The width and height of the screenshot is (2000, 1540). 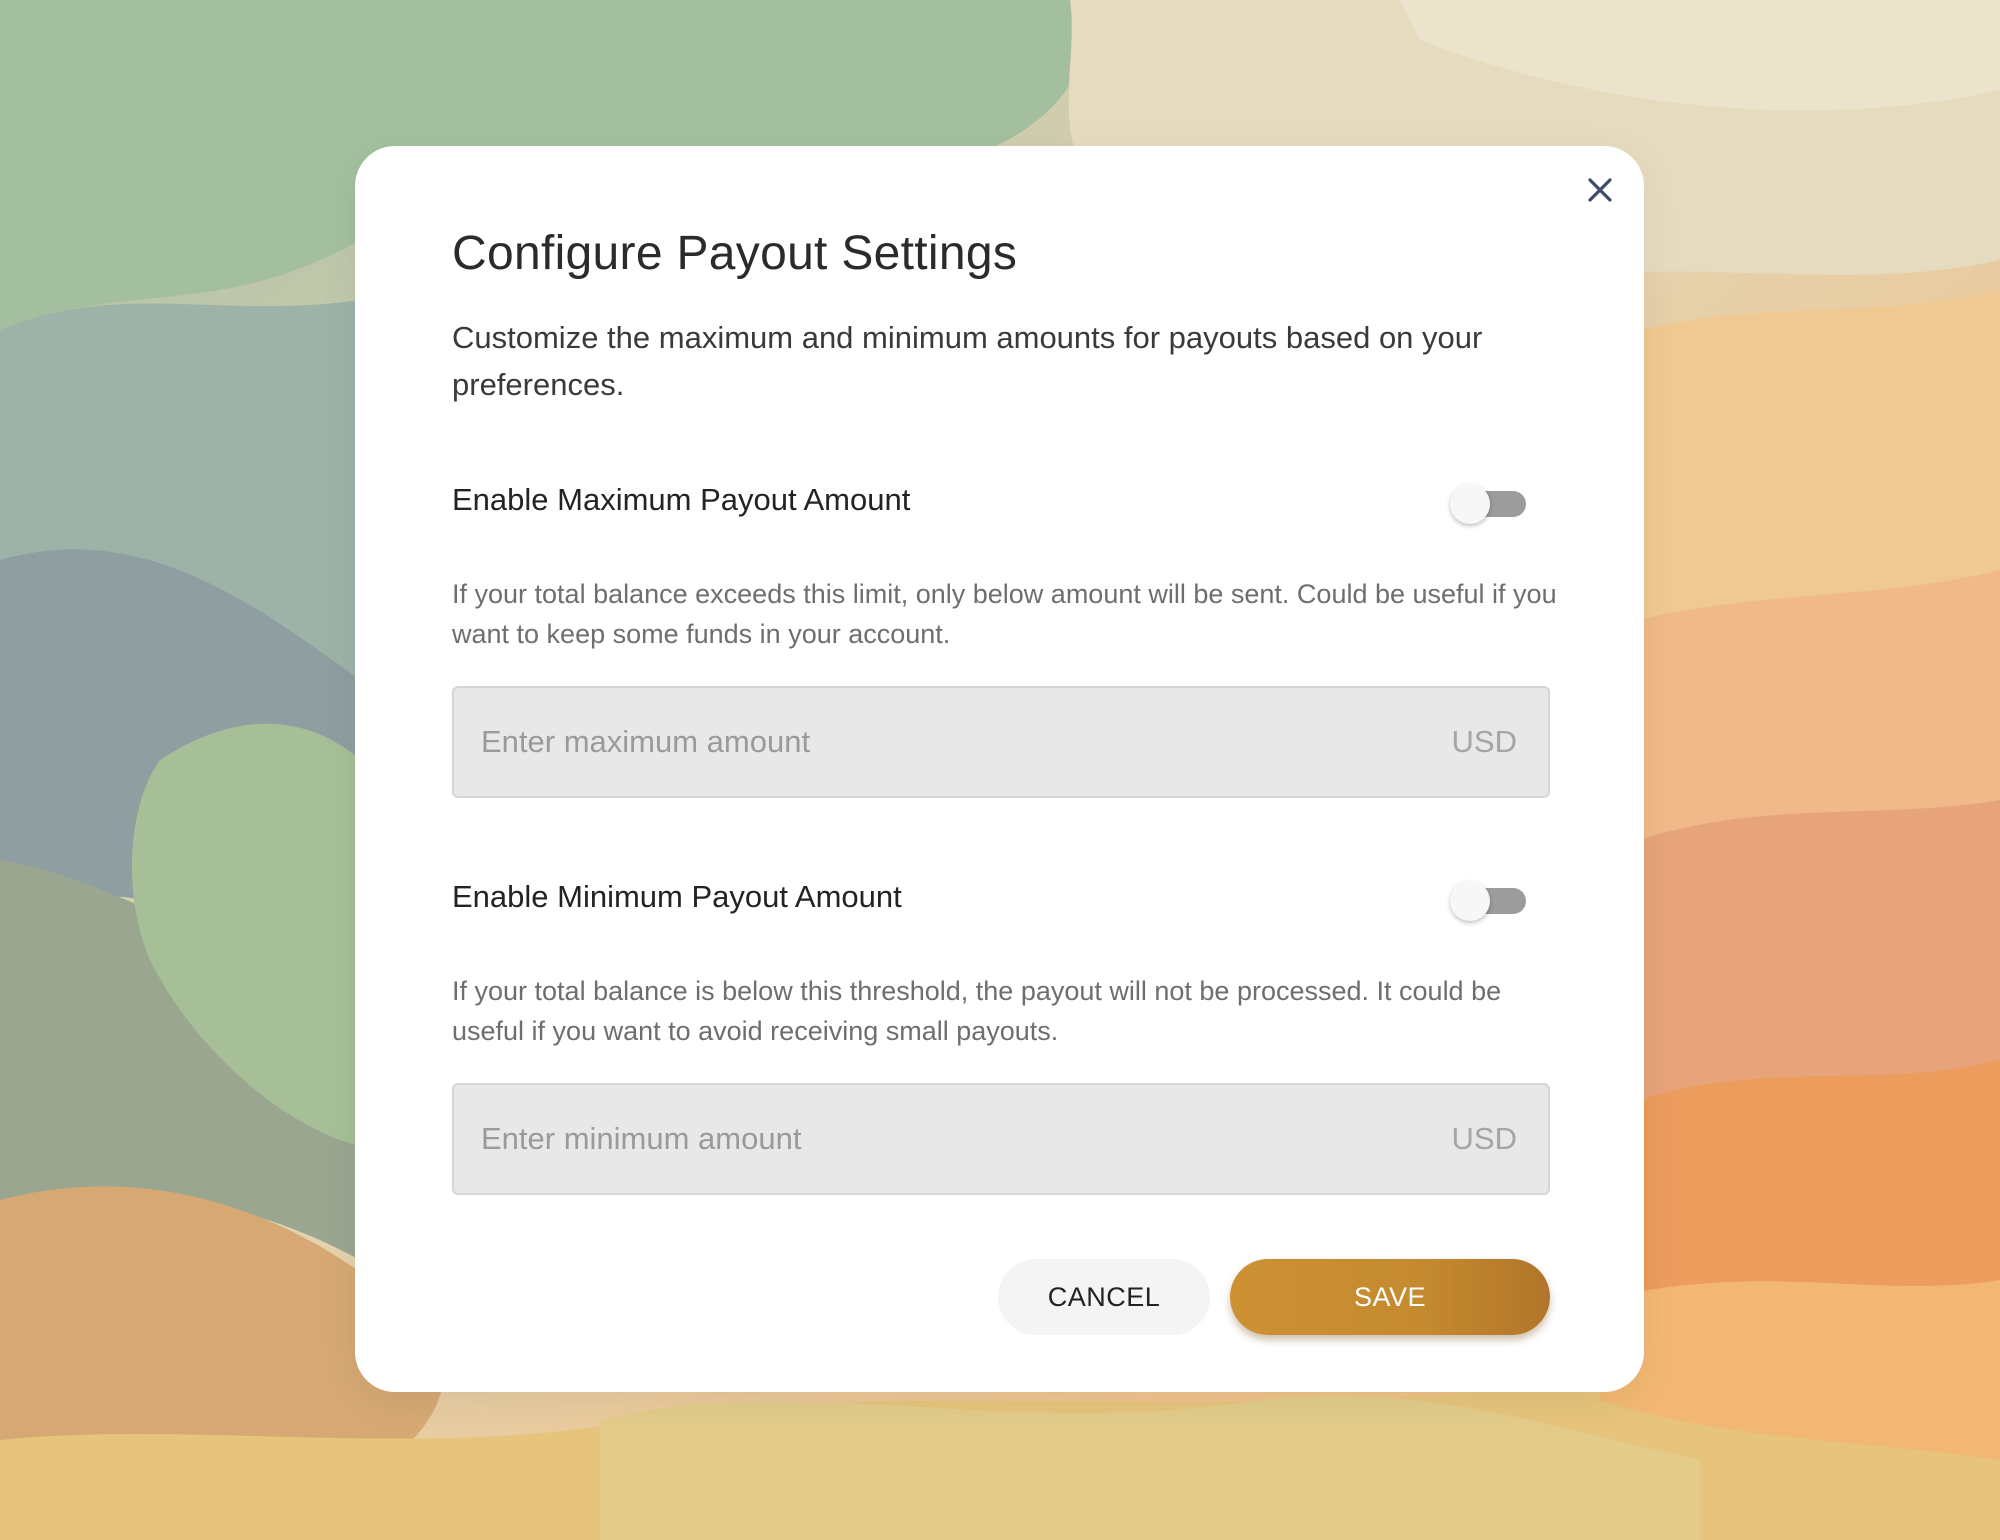 I want to click on cancel-button: CANCEL, so click(x=1104, y=1297).